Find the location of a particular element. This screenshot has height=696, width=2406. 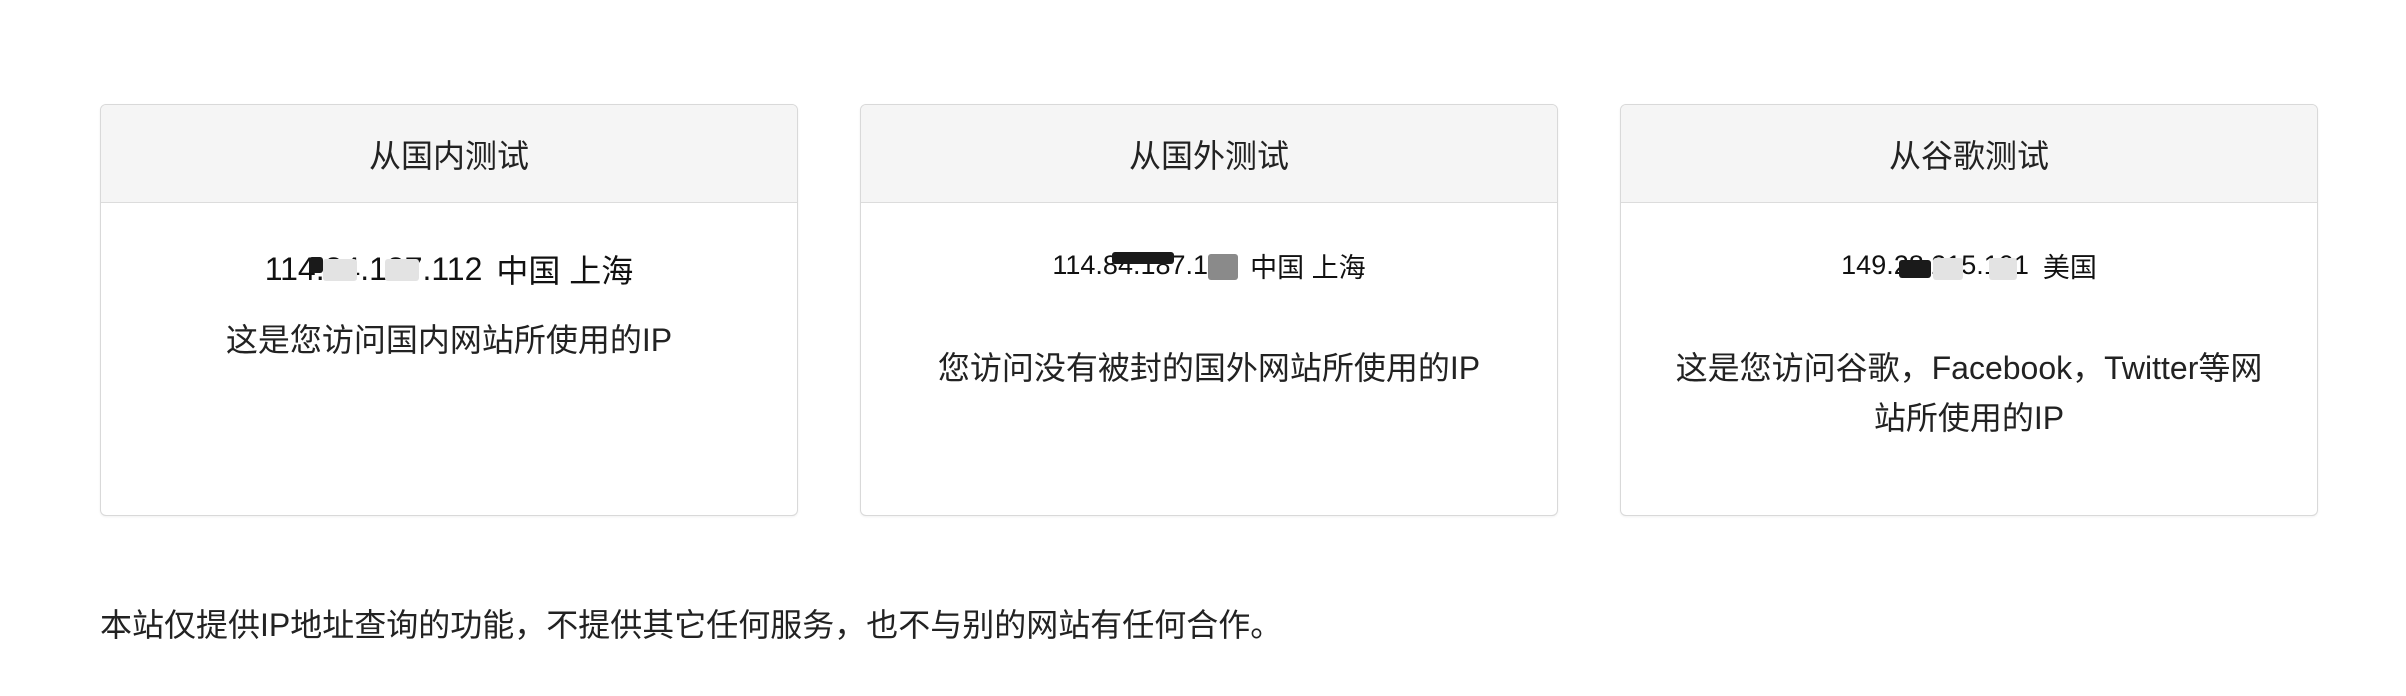

card-description: 这是您访问国内网站所使用的IP is located at coordinates (449, 340).